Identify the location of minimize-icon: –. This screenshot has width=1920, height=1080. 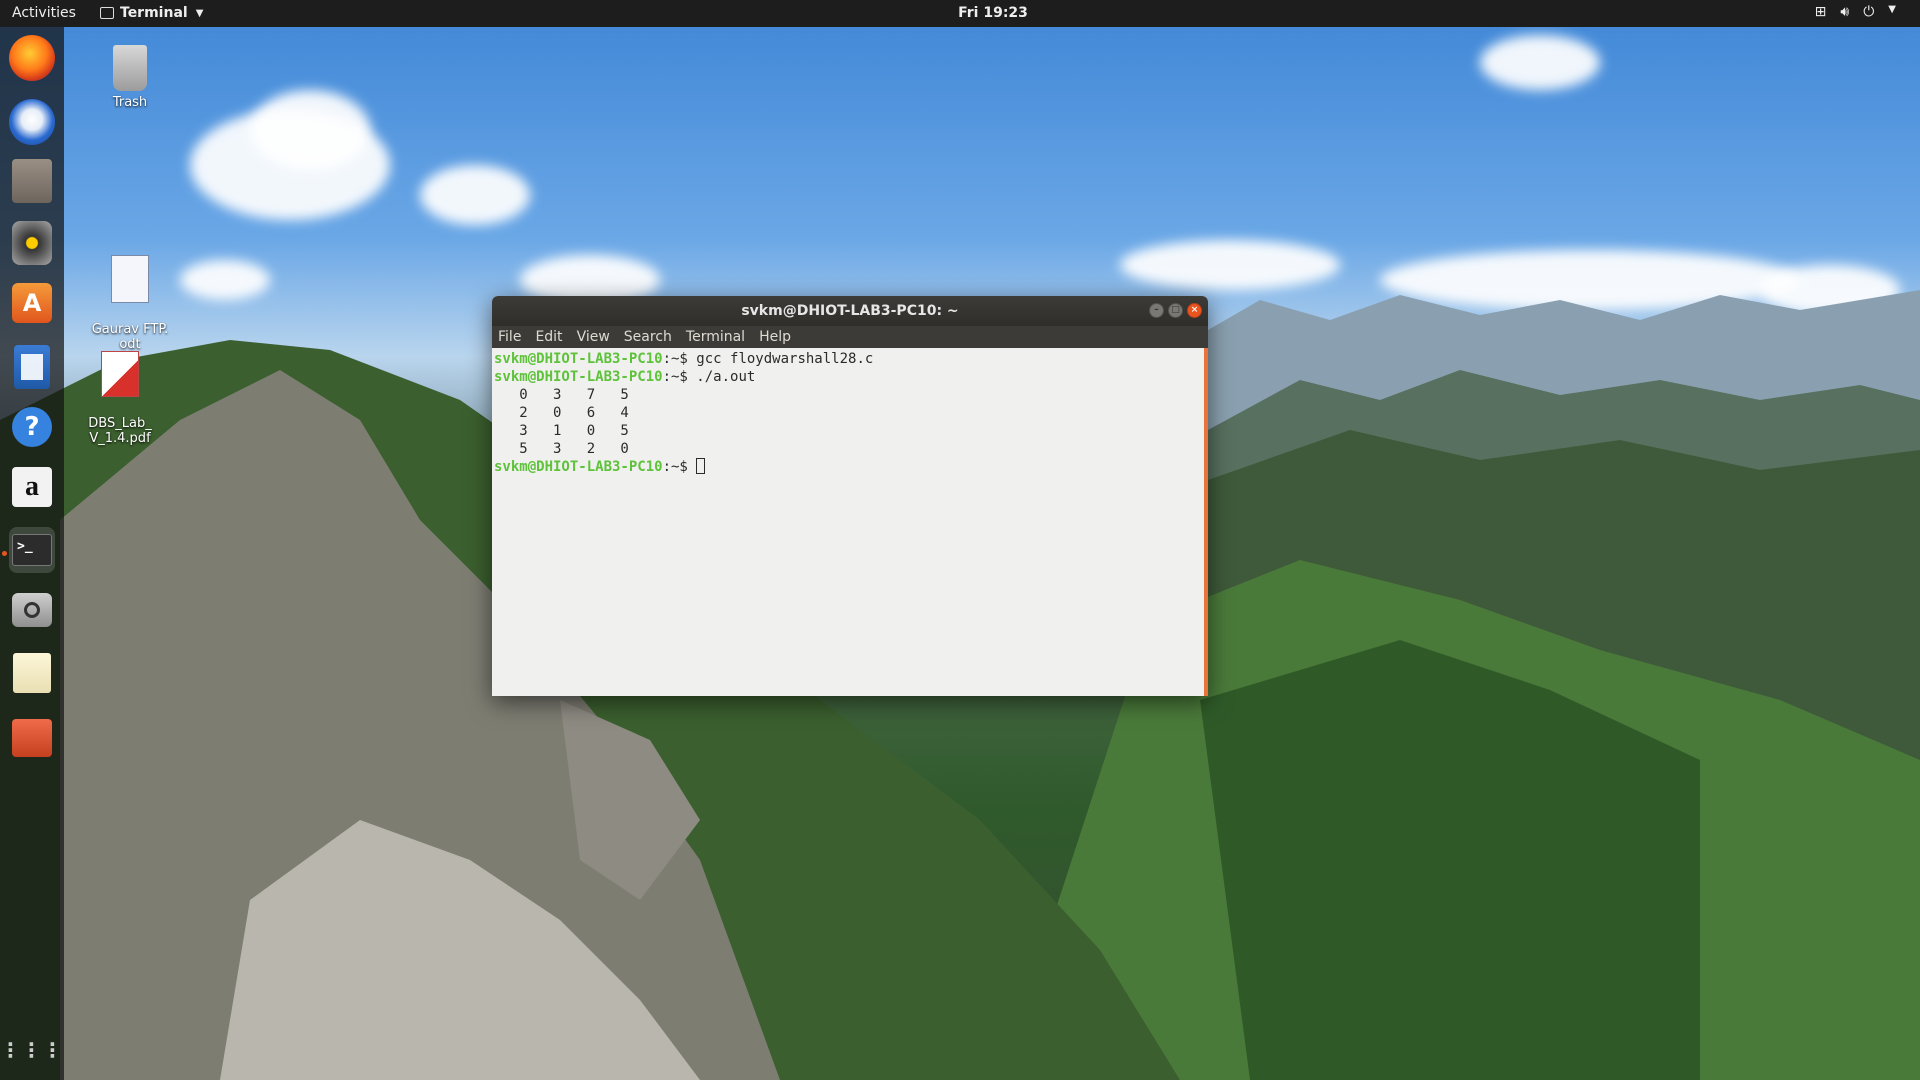
(1156, 310).